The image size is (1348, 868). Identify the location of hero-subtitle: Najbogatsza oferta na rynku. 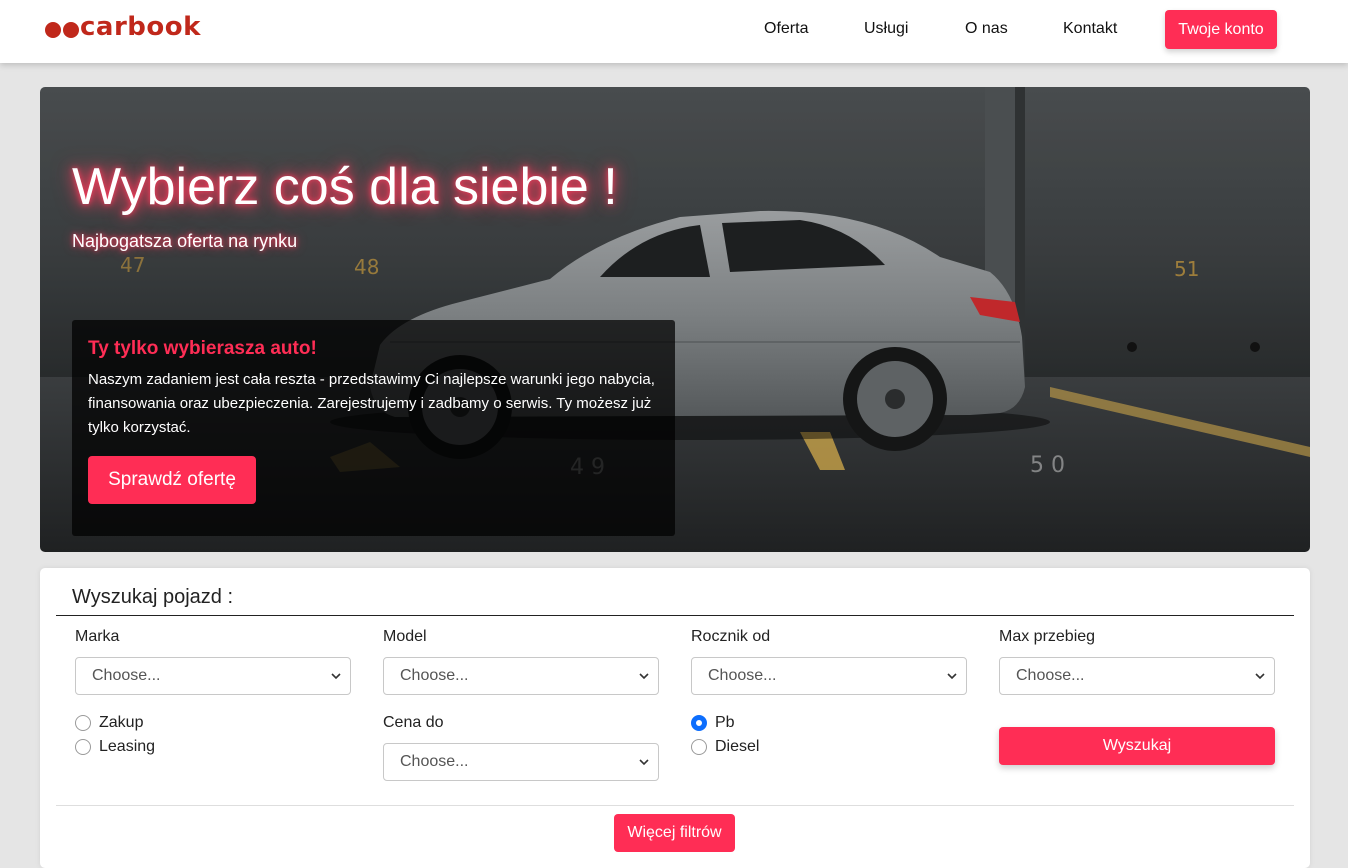
(185, 241).